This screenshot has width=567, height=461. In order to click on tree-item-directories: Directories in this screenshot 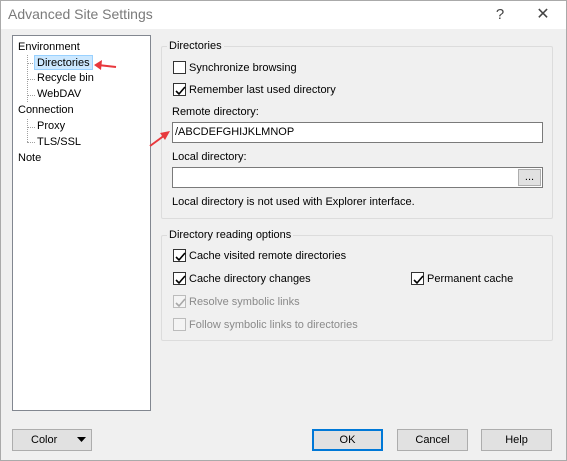, I will do `click(63, 62)`.